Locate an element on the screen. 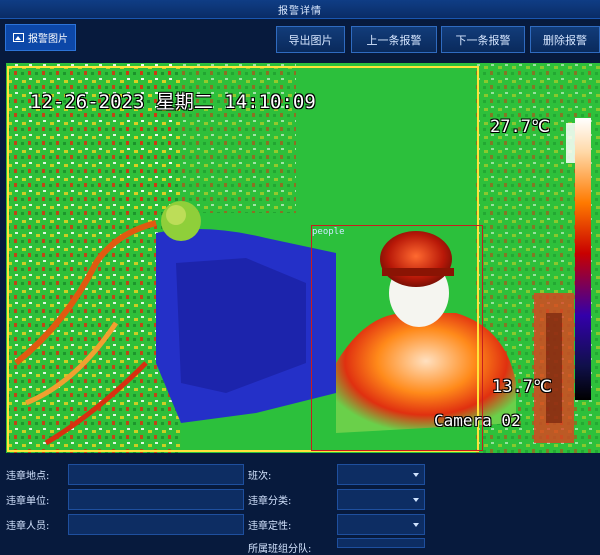  team-select is located at coordinates (381, 543).